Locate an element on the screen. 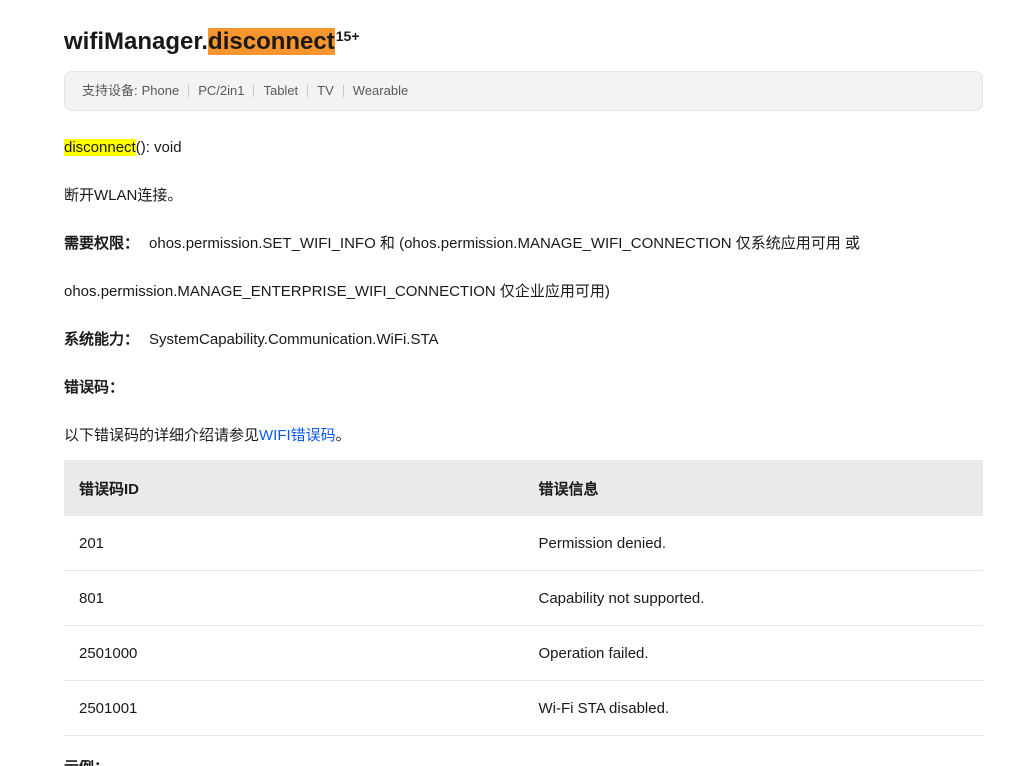  capability-label: 系统能力： is located at coordinates (102, 339).